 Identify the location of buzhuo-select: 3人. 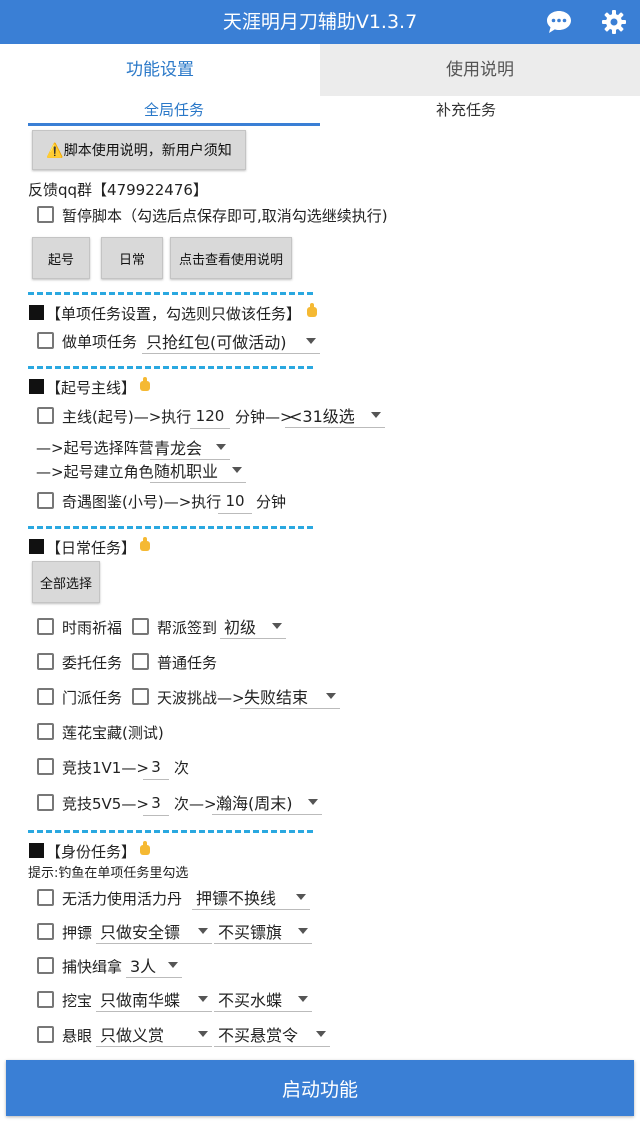
(154, 965).